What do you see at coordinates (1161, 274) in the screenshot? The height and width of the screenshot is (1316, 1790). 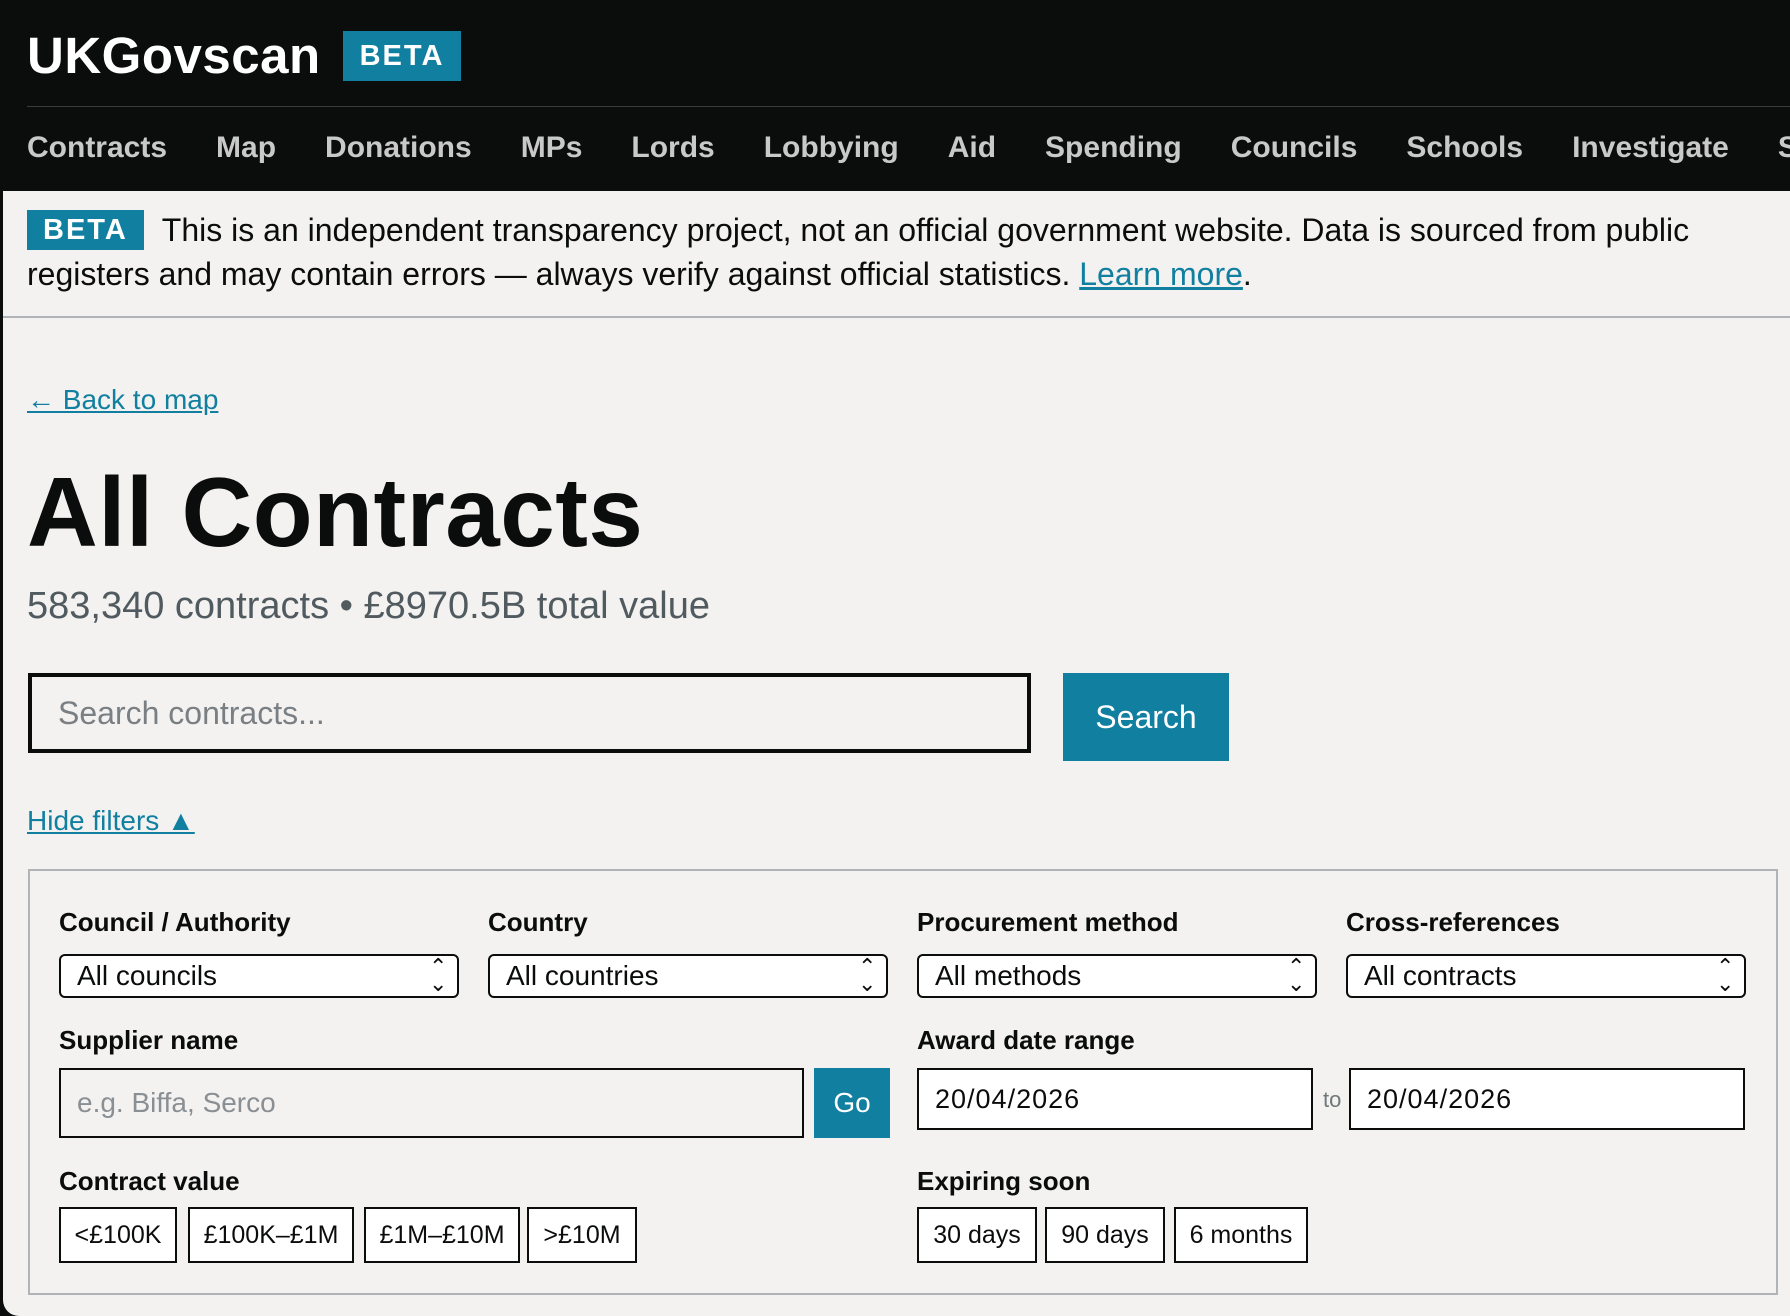 I see `learn-more-link: Learn more` at bounding box center [1161, 274].